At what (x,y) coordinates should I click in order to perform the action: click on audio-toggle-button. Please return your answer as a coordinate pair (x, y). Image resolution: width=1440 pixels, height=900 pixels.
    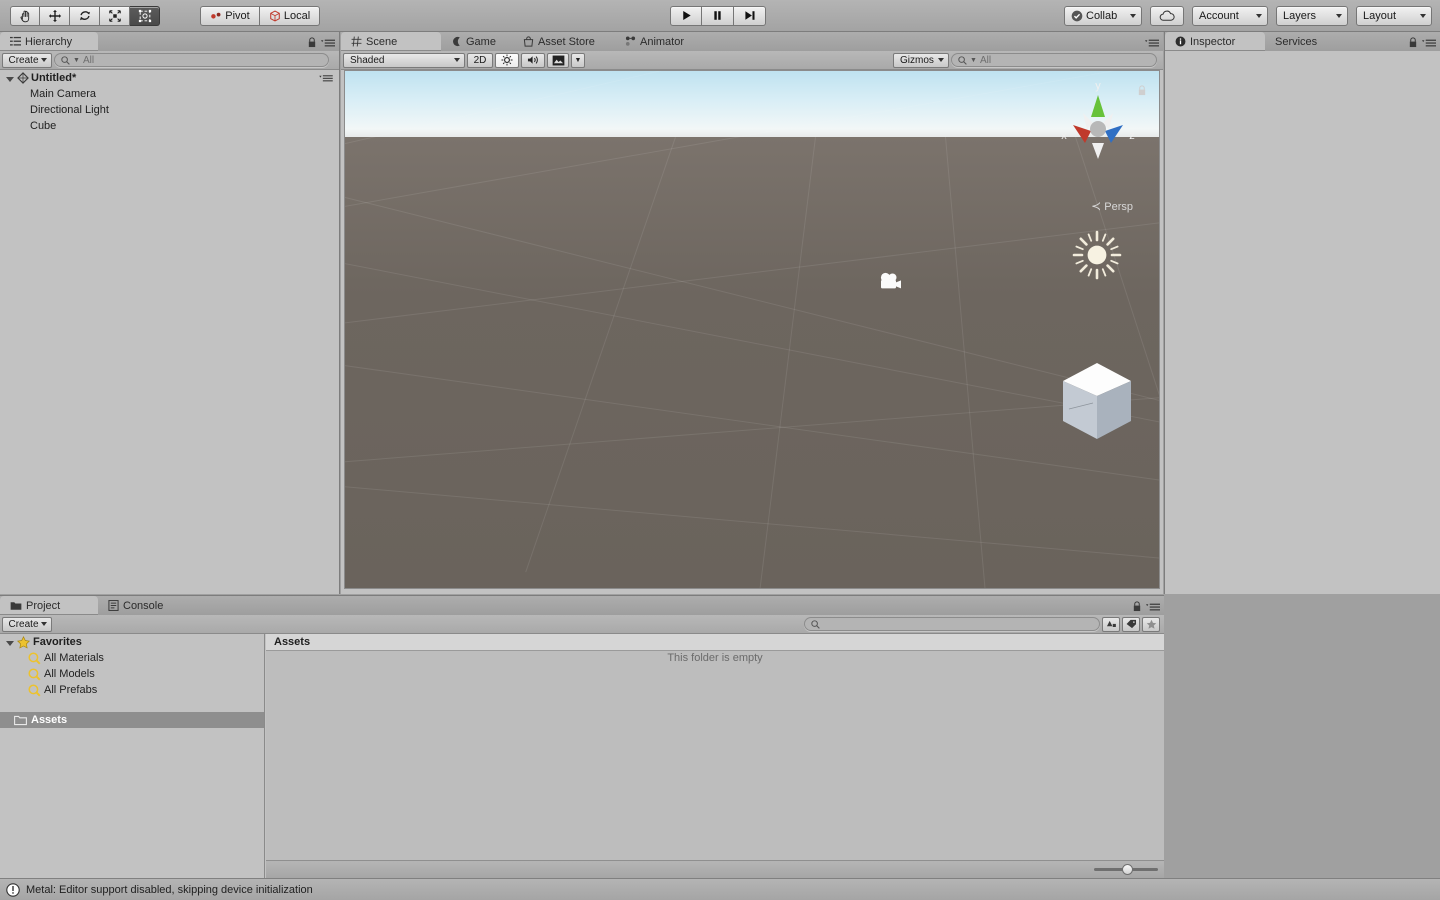
    Looking at the image, I should click on (533, 60).